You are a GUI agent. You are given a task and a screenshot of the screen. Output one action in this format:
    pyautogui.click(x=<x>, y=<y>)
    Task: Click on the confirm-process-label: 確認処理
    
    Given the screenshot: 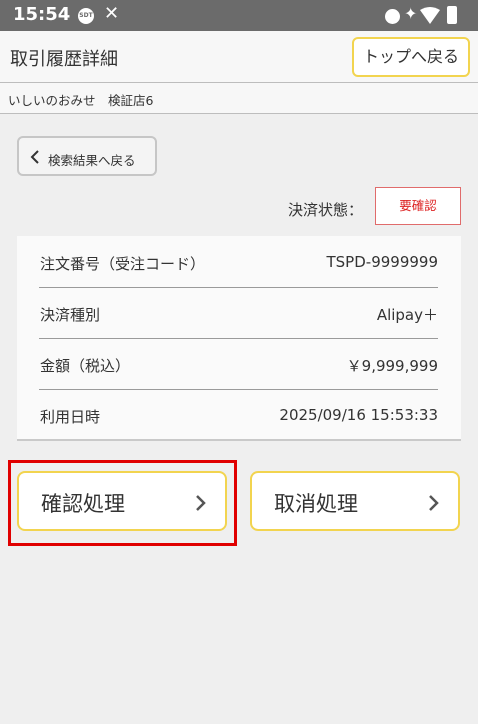 What is the action you would take?
    pyautogui.click(x=83, y=504)
    